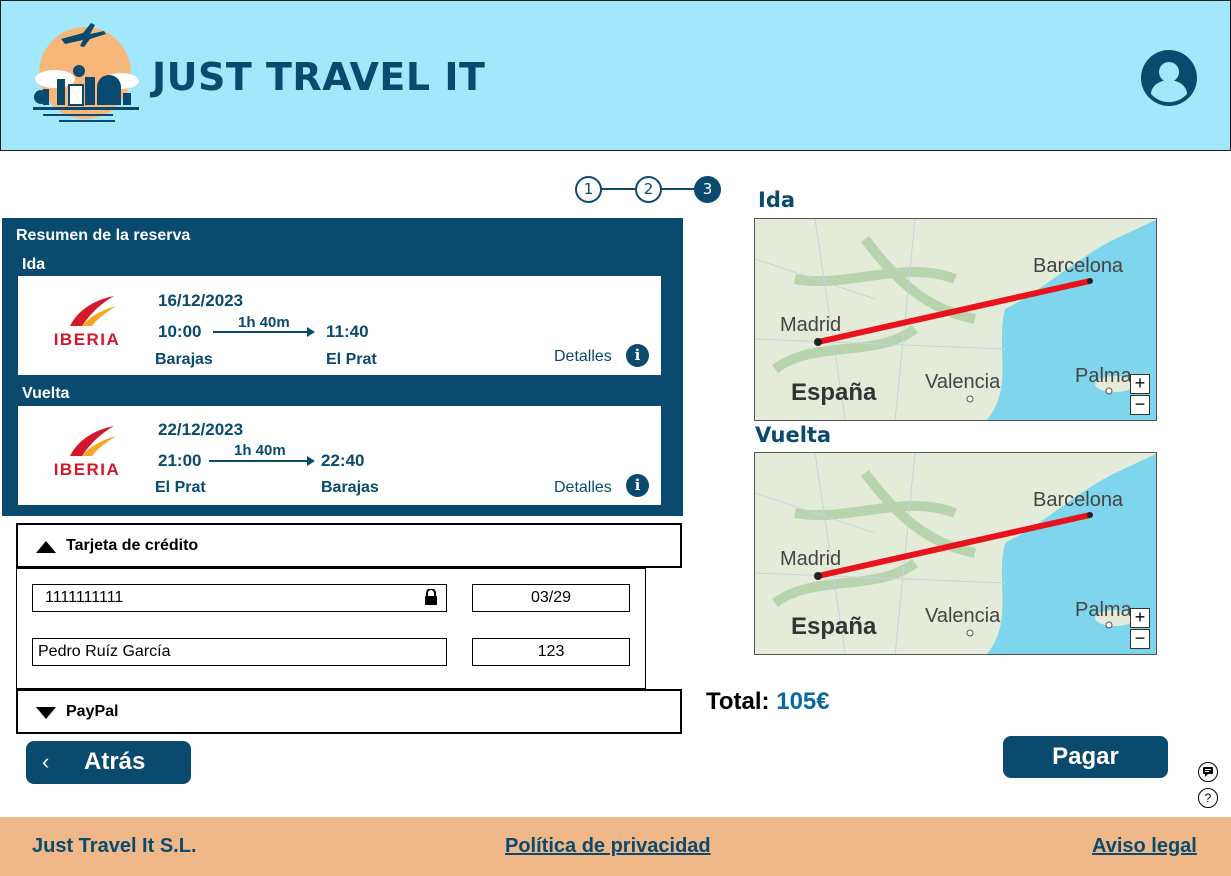 This screenshot has width=1231, height=876. Describe the element at coordinates (84, 597) in the screenshot. I see `card-number-value: 1111111111` at that location.